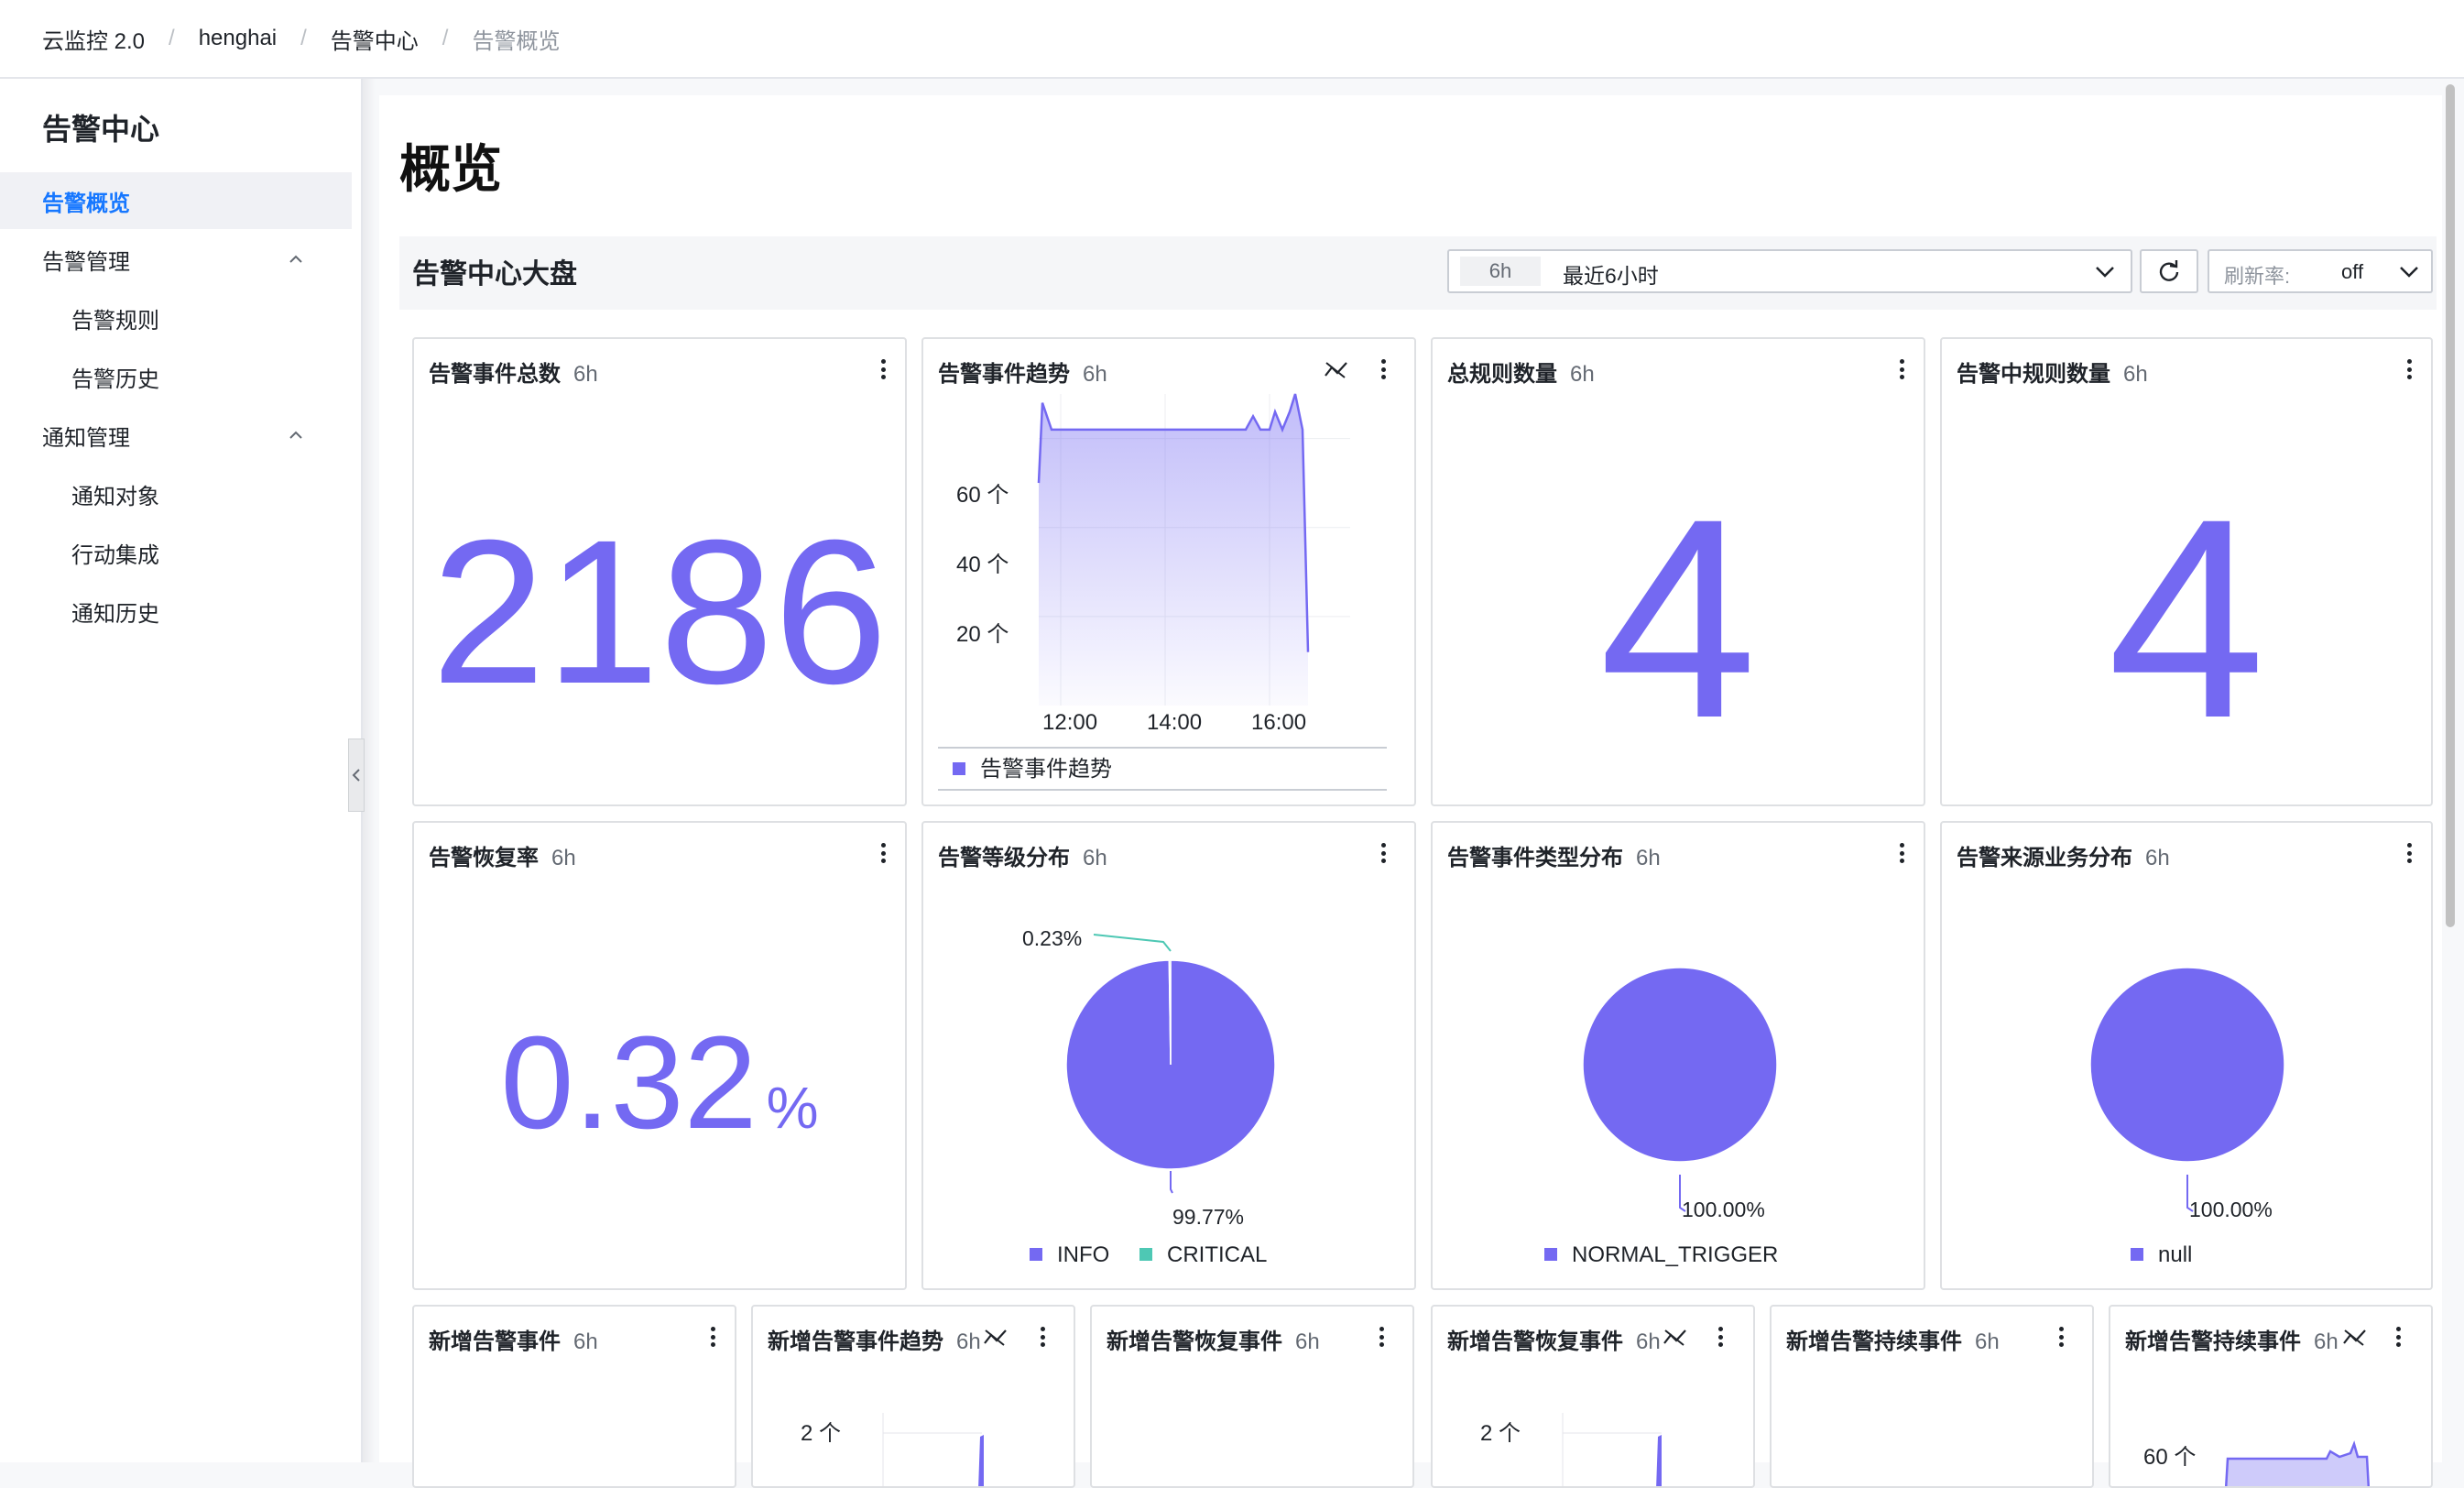 The width and height of the screenshot is (2464, 1488). Describe the element at coordinates (2321, 271) in the screenshot. I see `refresh-rate-select: 刷新率: off` at that location.